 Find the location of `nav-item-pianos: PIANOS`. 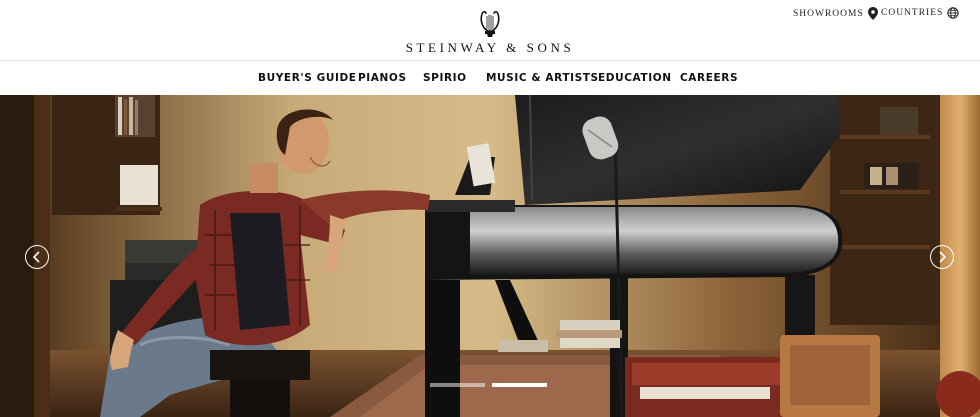

nav-item-pianos: PIANOS is located at coordinates (382, 78).